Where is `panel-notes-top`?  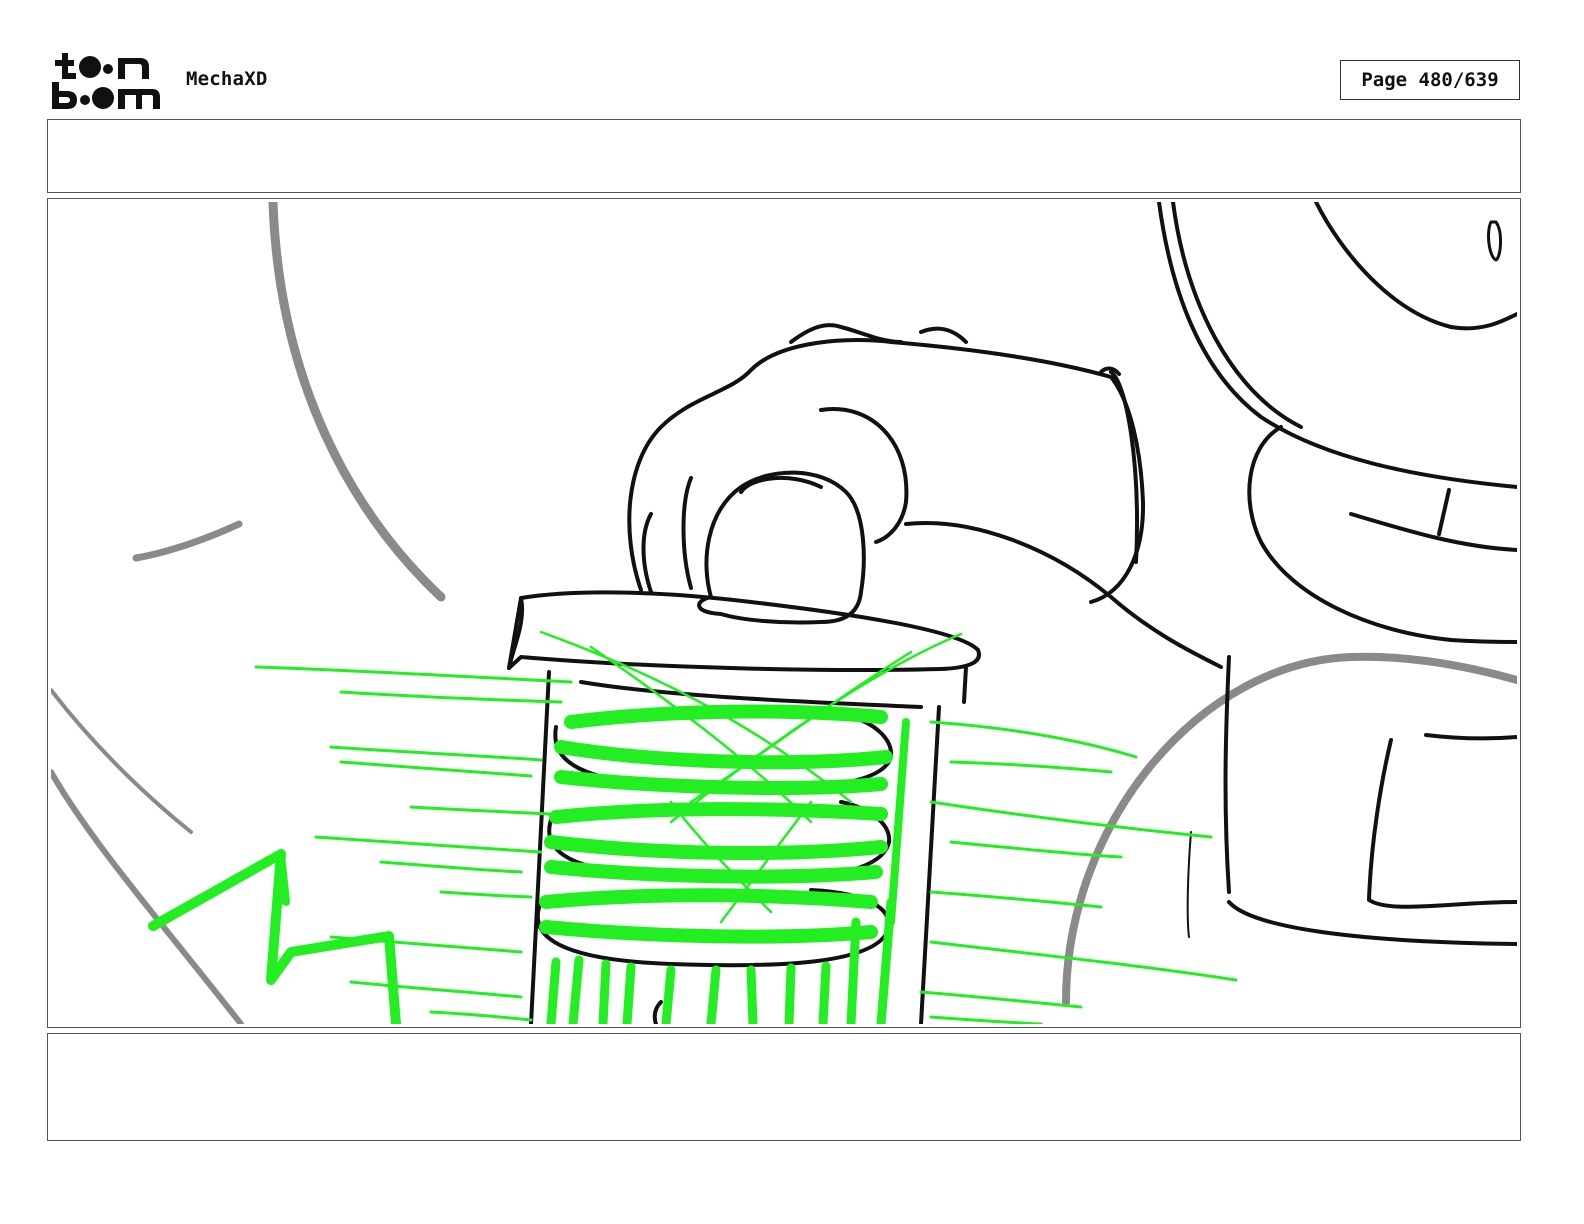
panel-notes-top is located at coordinates (784, 156).